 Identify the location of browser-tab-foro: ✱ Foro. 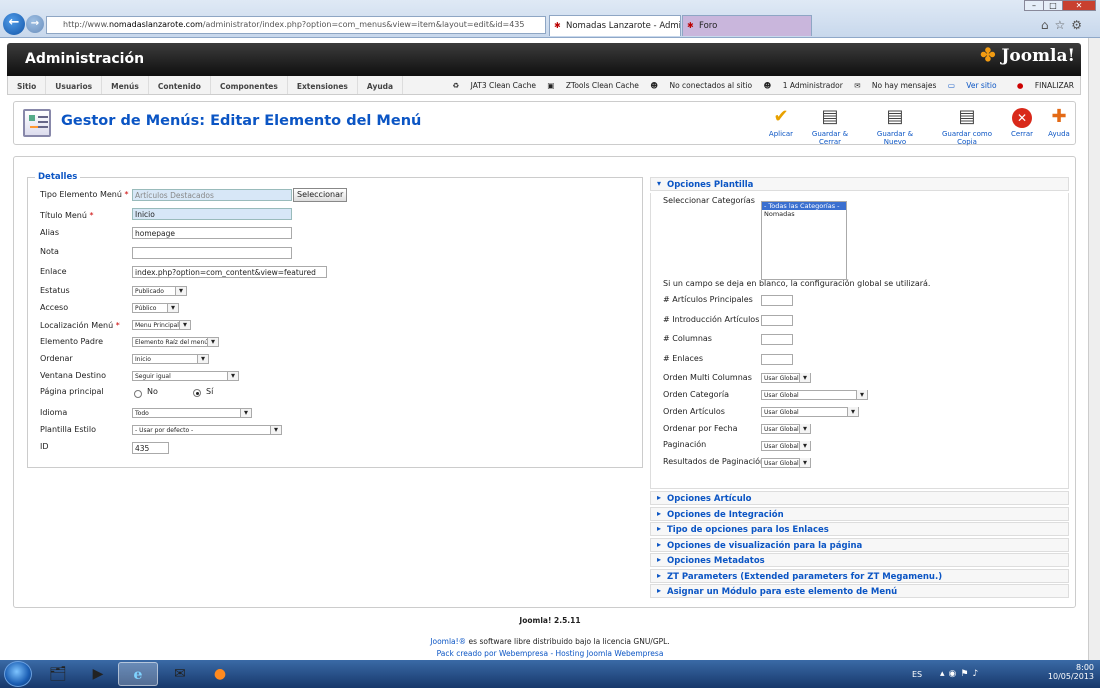
(747, 25).